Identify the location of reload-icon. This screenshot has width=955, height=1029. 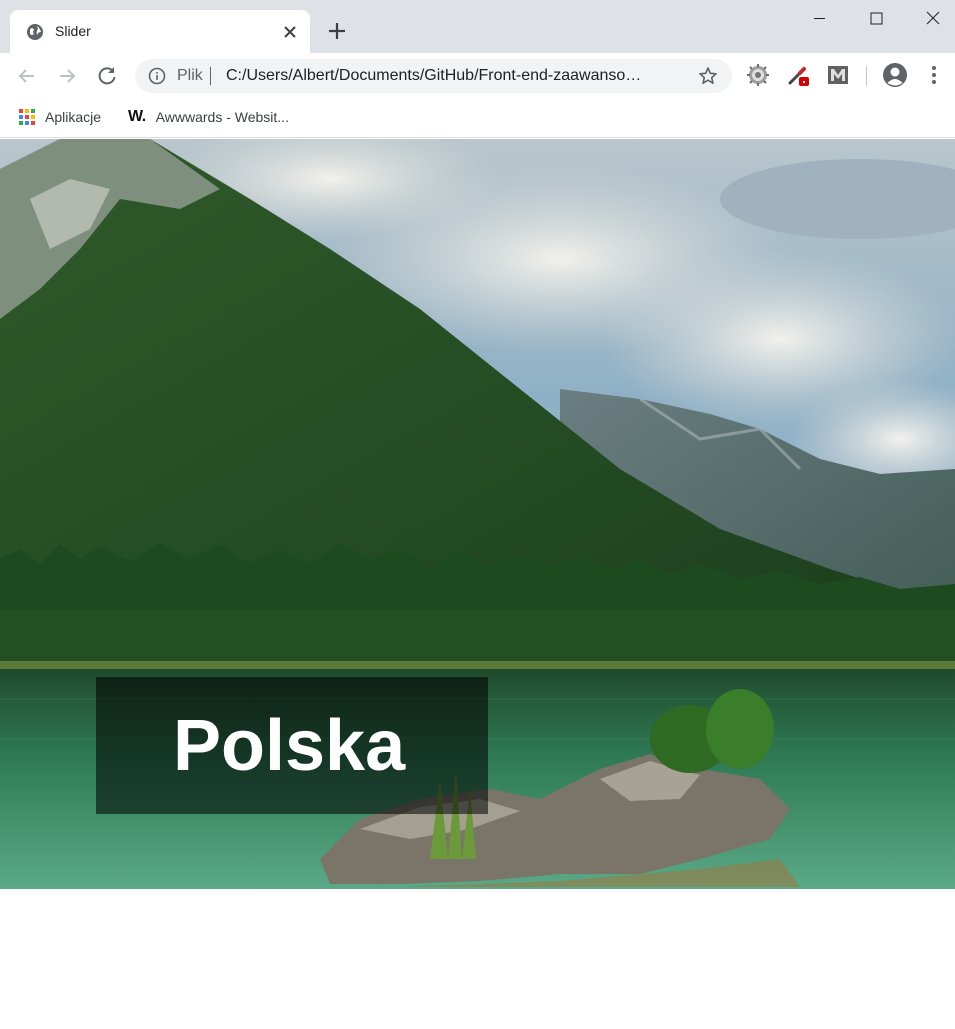
(107, 76).